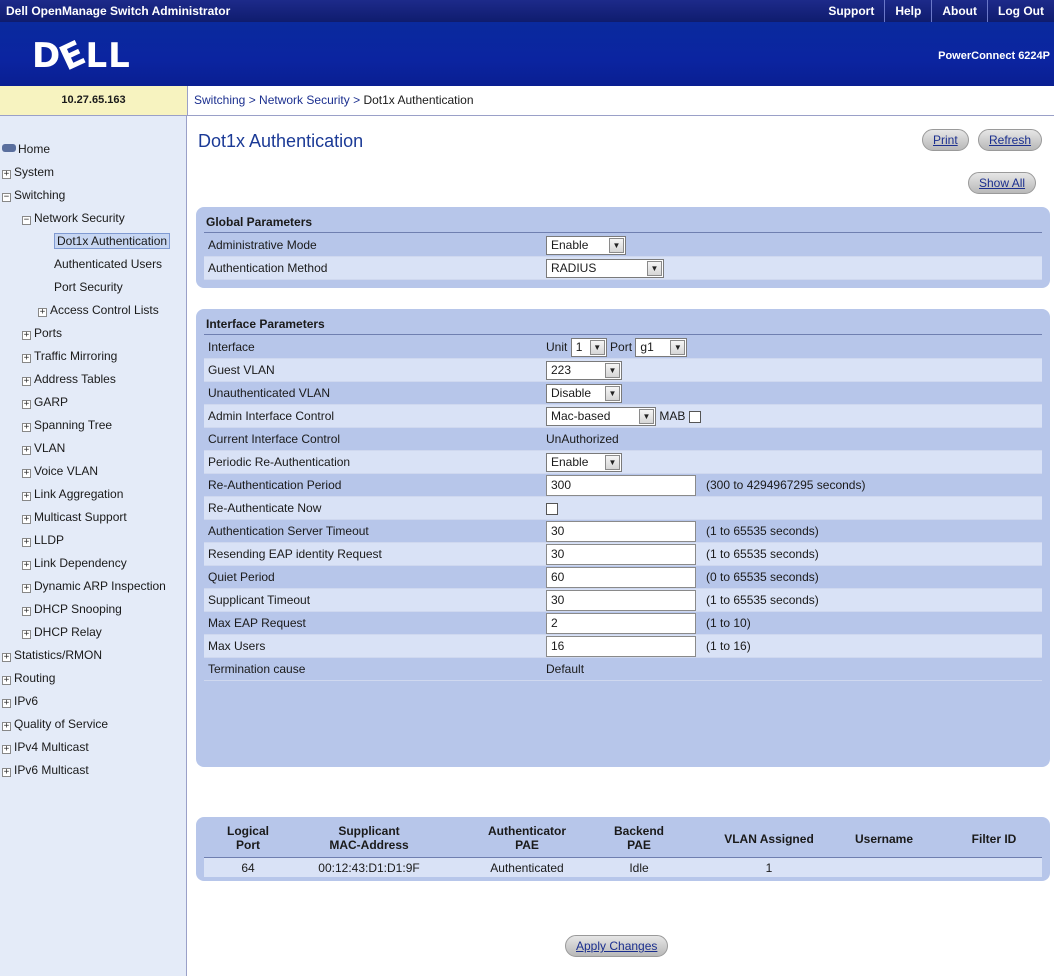 This screenshot has width=1054, height=976. Describe the element at coordinates (94, 770) in the screenshot. I see `sidebar-item-ipv6-multicast: + IPv6 Multicast` at that location.